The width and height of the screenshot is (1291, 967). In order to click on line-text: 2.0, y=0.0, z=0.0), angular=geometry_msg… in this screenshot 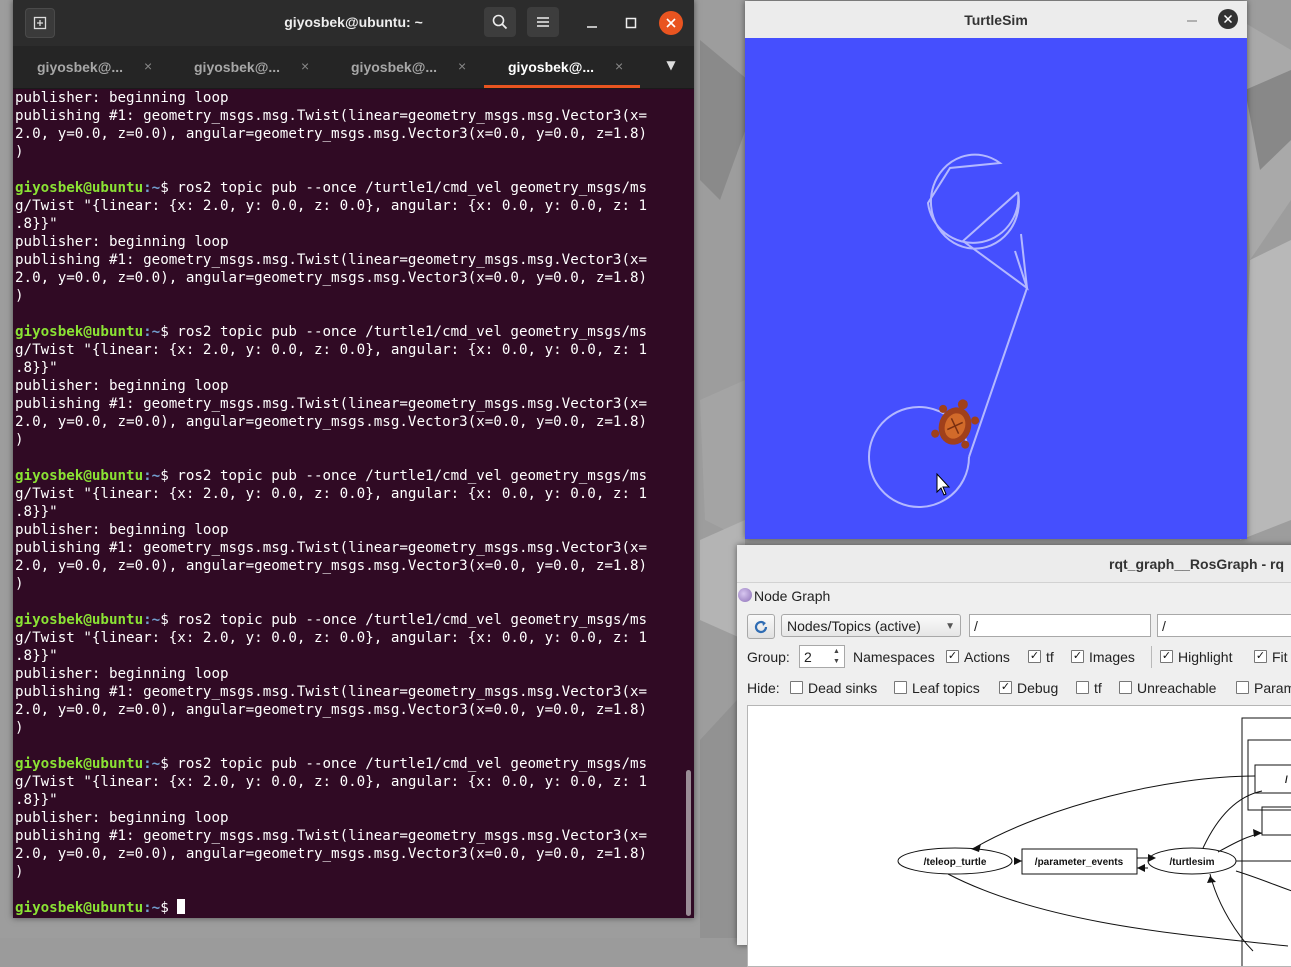, I will do `click(331, 854)`.